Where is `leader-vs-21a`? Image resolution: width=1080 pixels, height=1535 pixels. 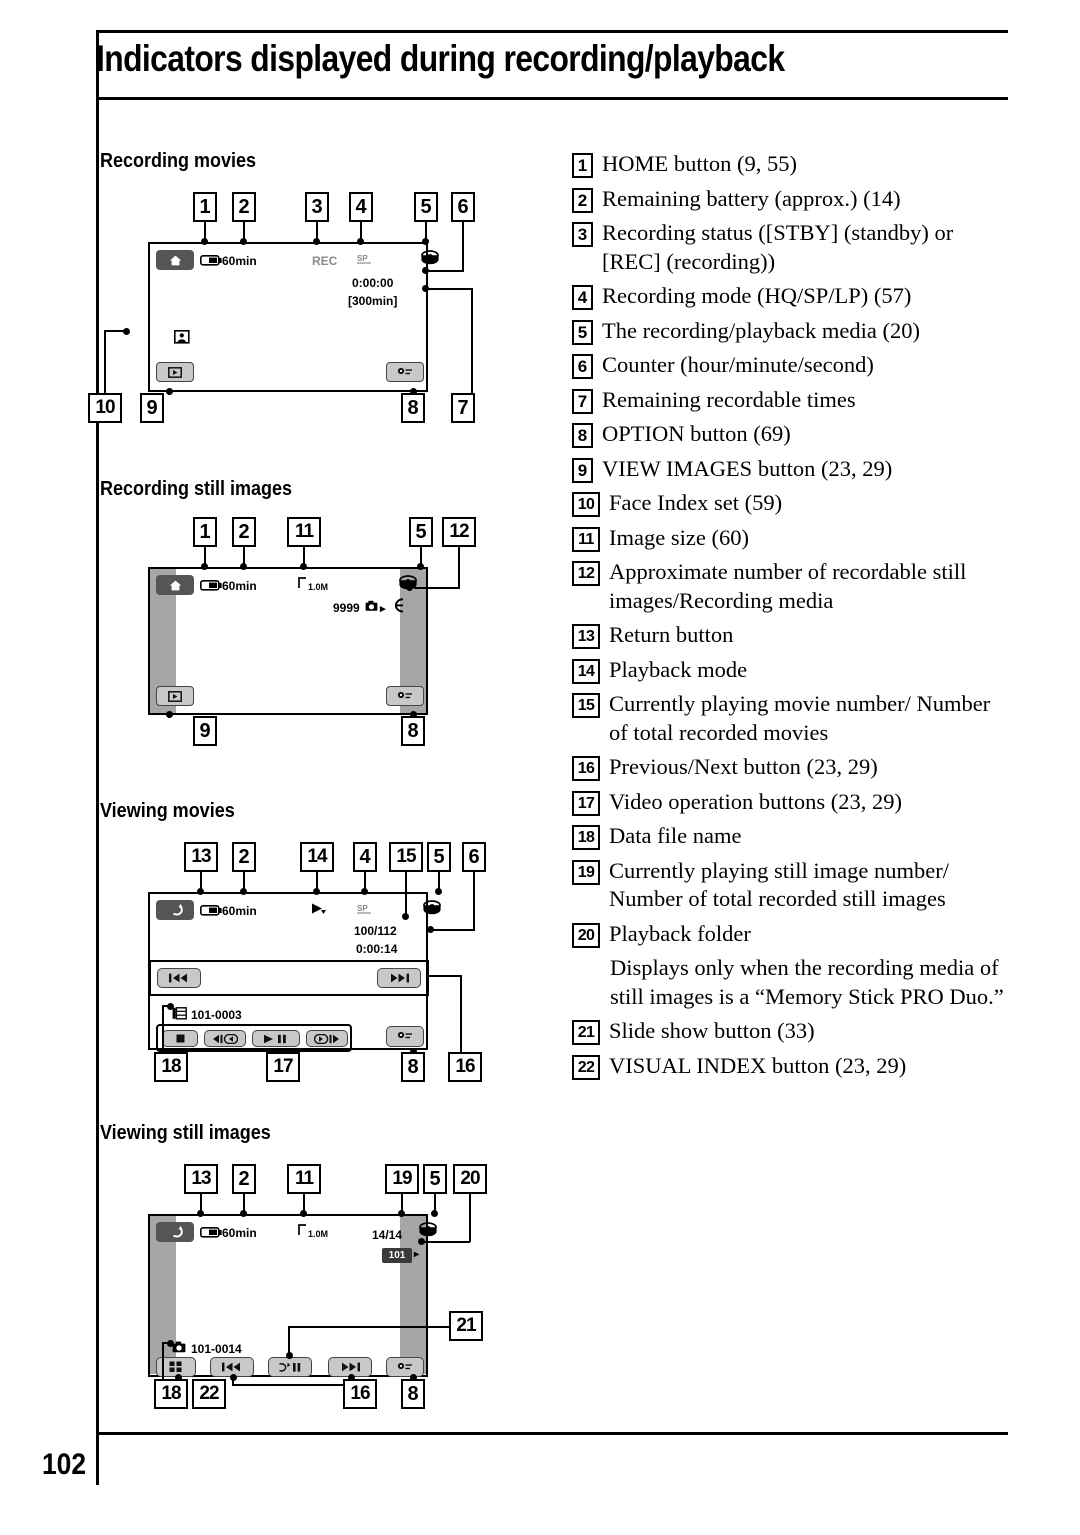 leader-vs-21a is located at coordinates (289, 1340).